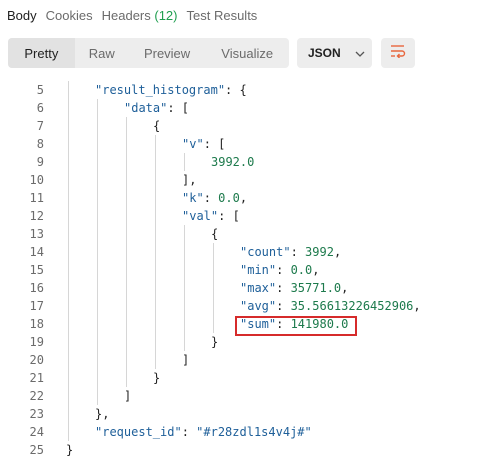 The image size is (478, 464). I want to click on line-number: 9, so click(40, 162).